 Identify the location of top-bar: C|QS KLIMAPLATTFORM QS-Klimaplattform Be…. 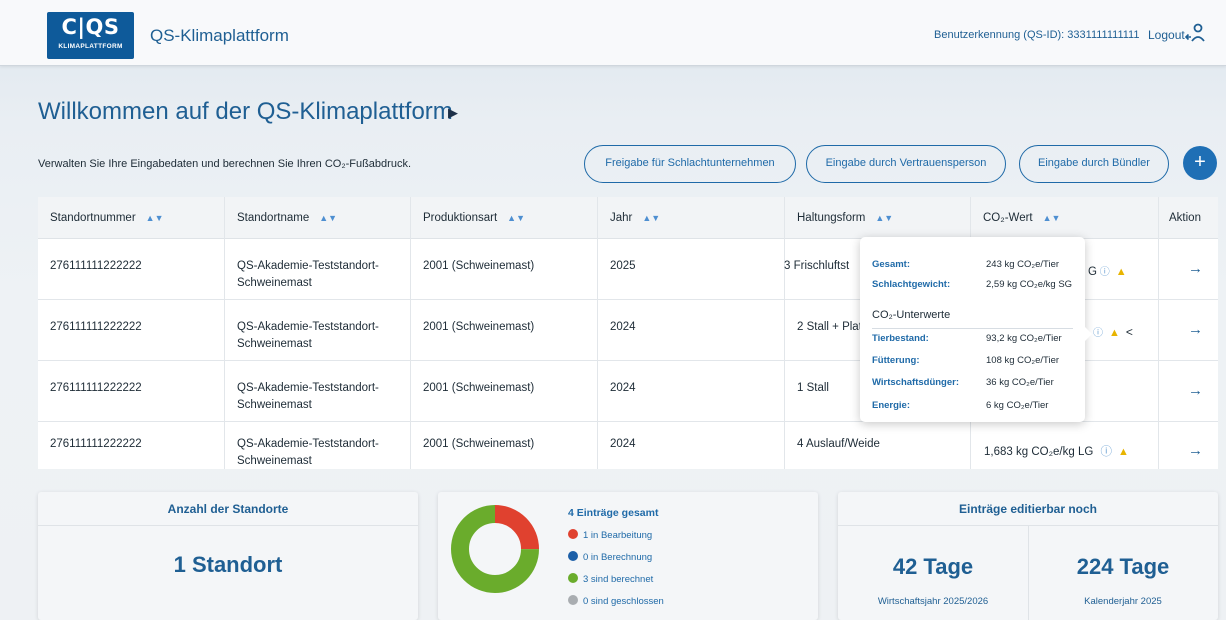
(613, 33).